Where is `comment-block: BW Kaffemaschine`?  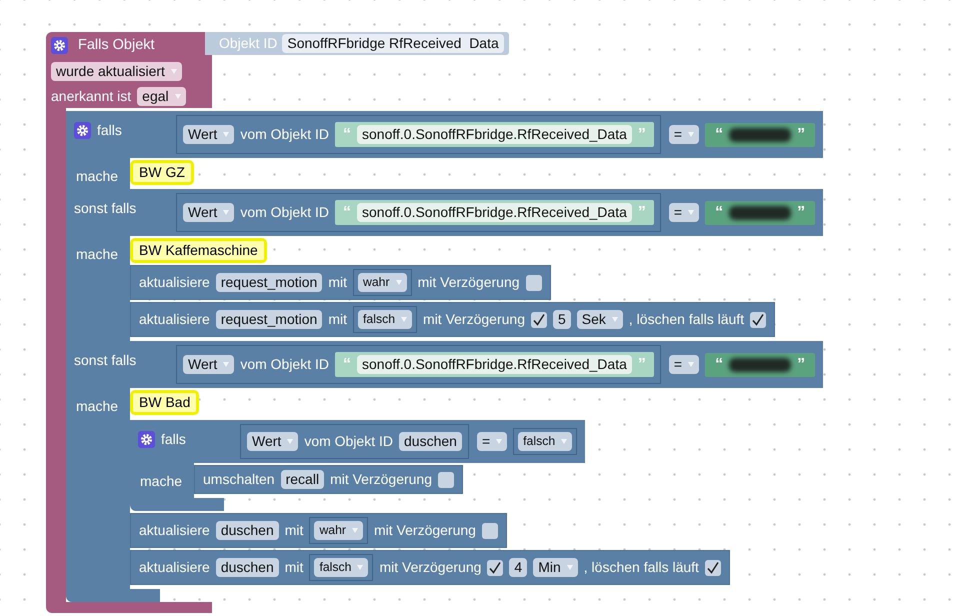 comment-block: BW Kaffemaschine is located at coordinates (198, 250).